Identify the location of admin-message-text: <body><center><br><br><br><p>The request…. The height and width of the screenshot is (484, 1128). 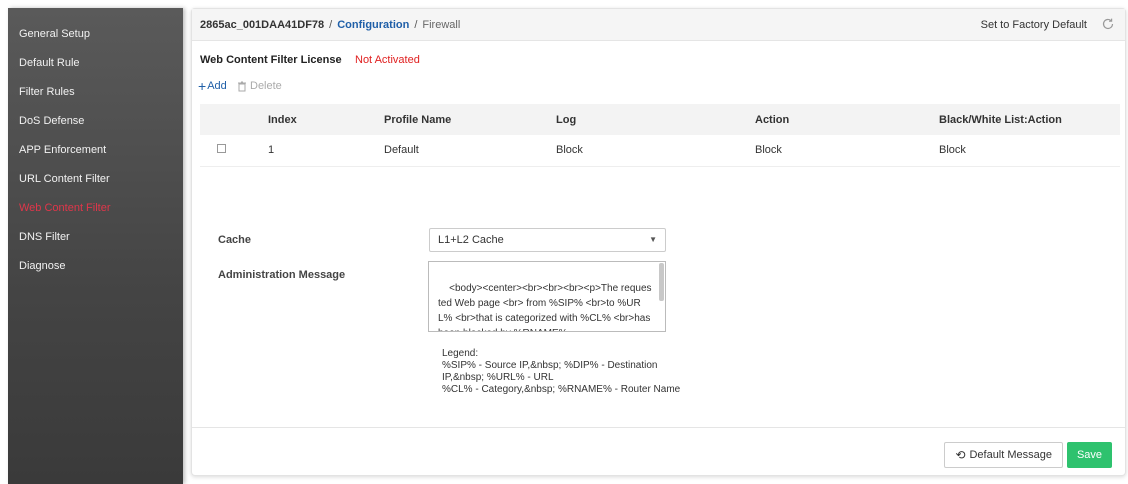
(545, 307).